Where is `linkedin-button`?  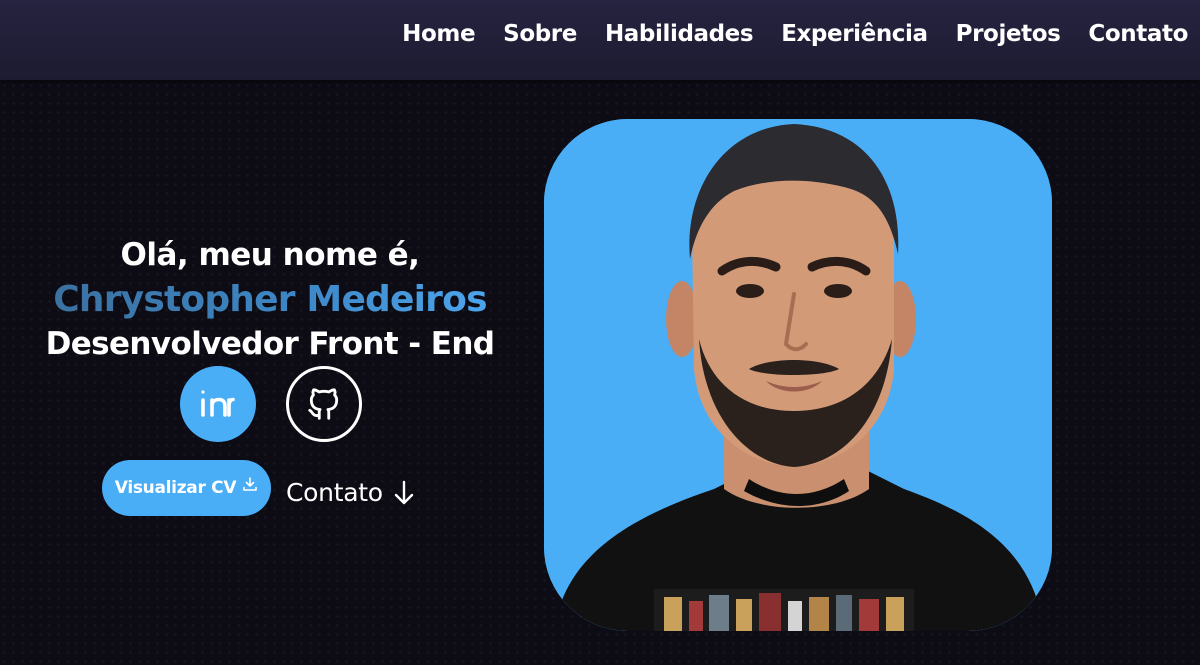 linkedin-button is located at coordinates (218, 404).